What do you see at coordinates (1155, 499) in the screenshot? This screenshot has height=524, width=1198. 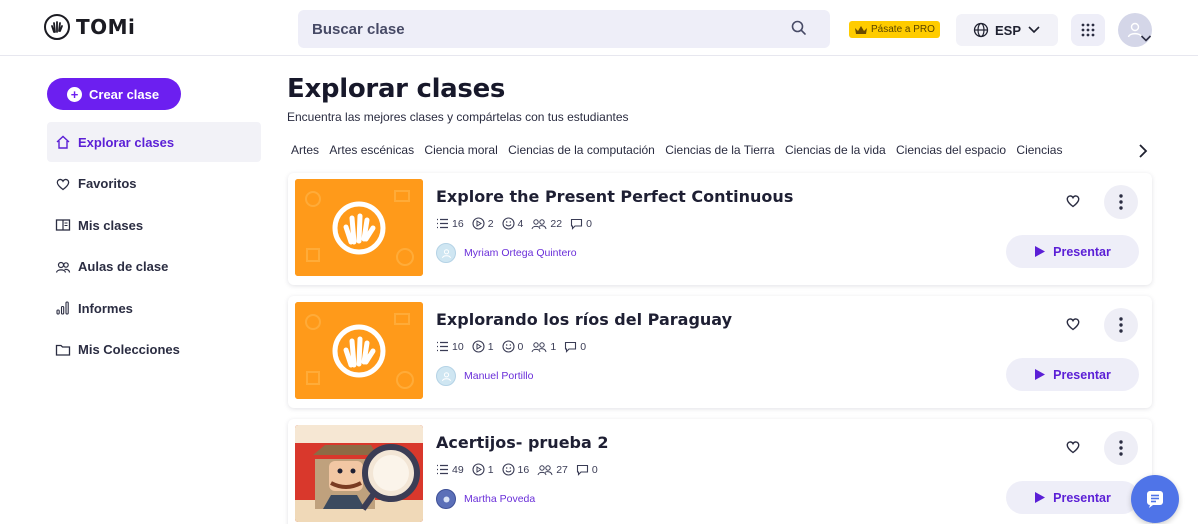 I see `chat-support-button` at bounding box center [1155, 499].